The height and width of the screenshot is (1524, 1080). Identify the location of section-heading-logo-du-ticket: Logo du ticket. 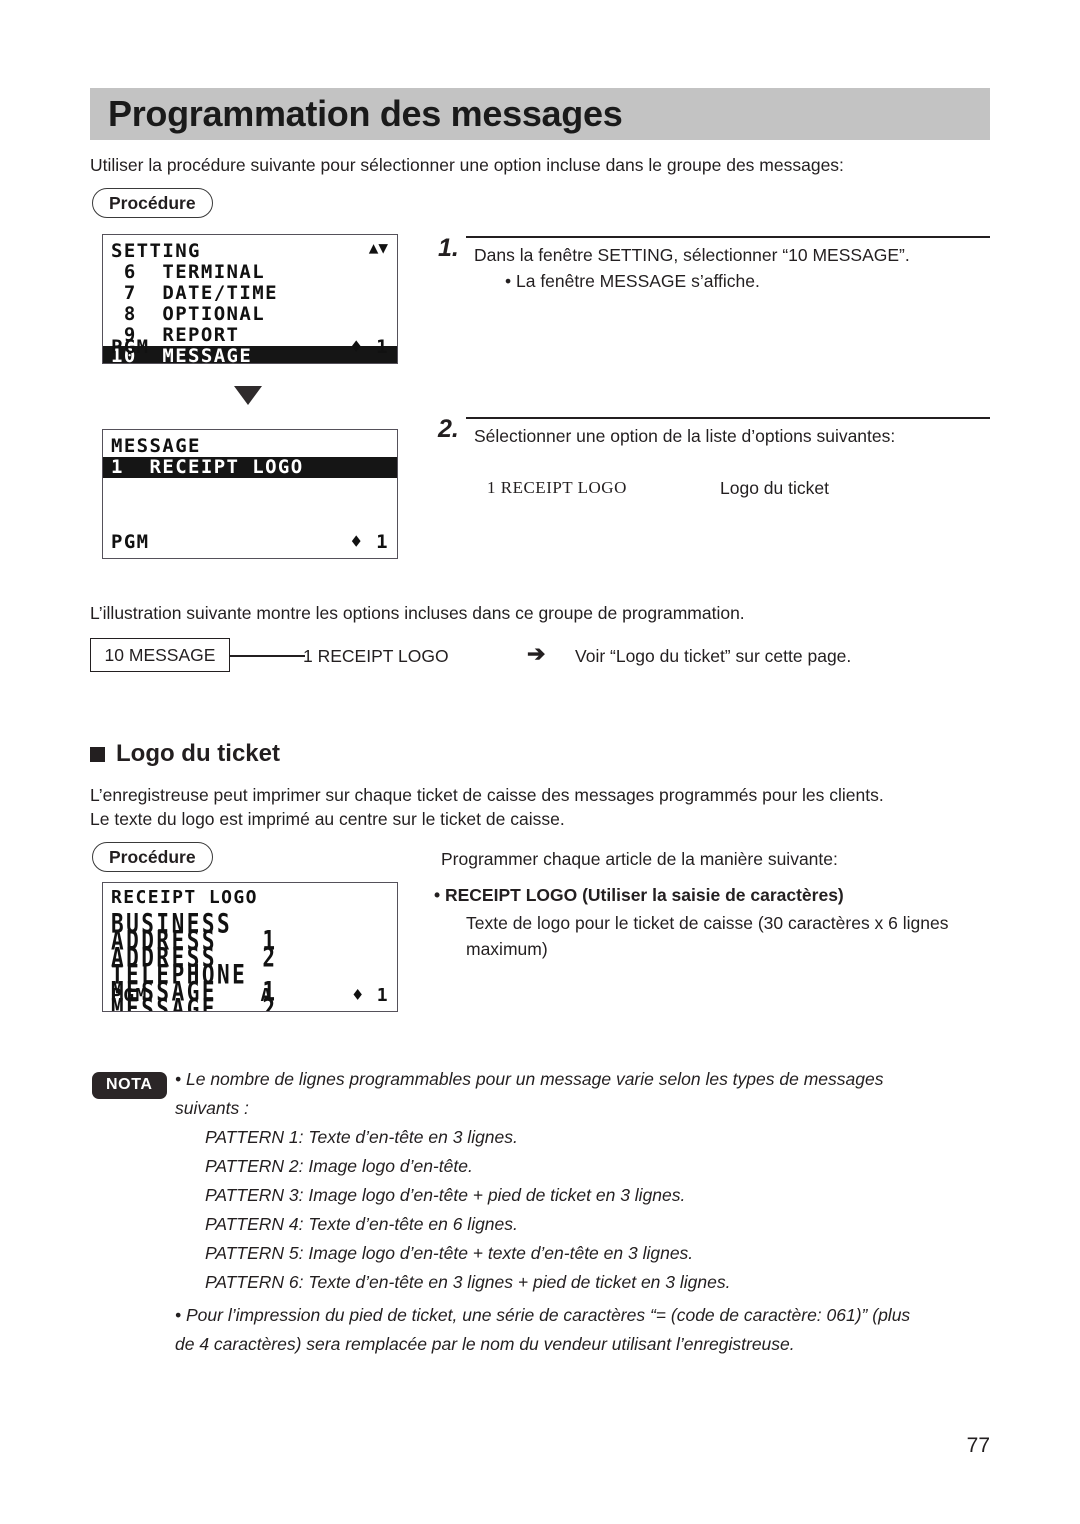
(185, 754).